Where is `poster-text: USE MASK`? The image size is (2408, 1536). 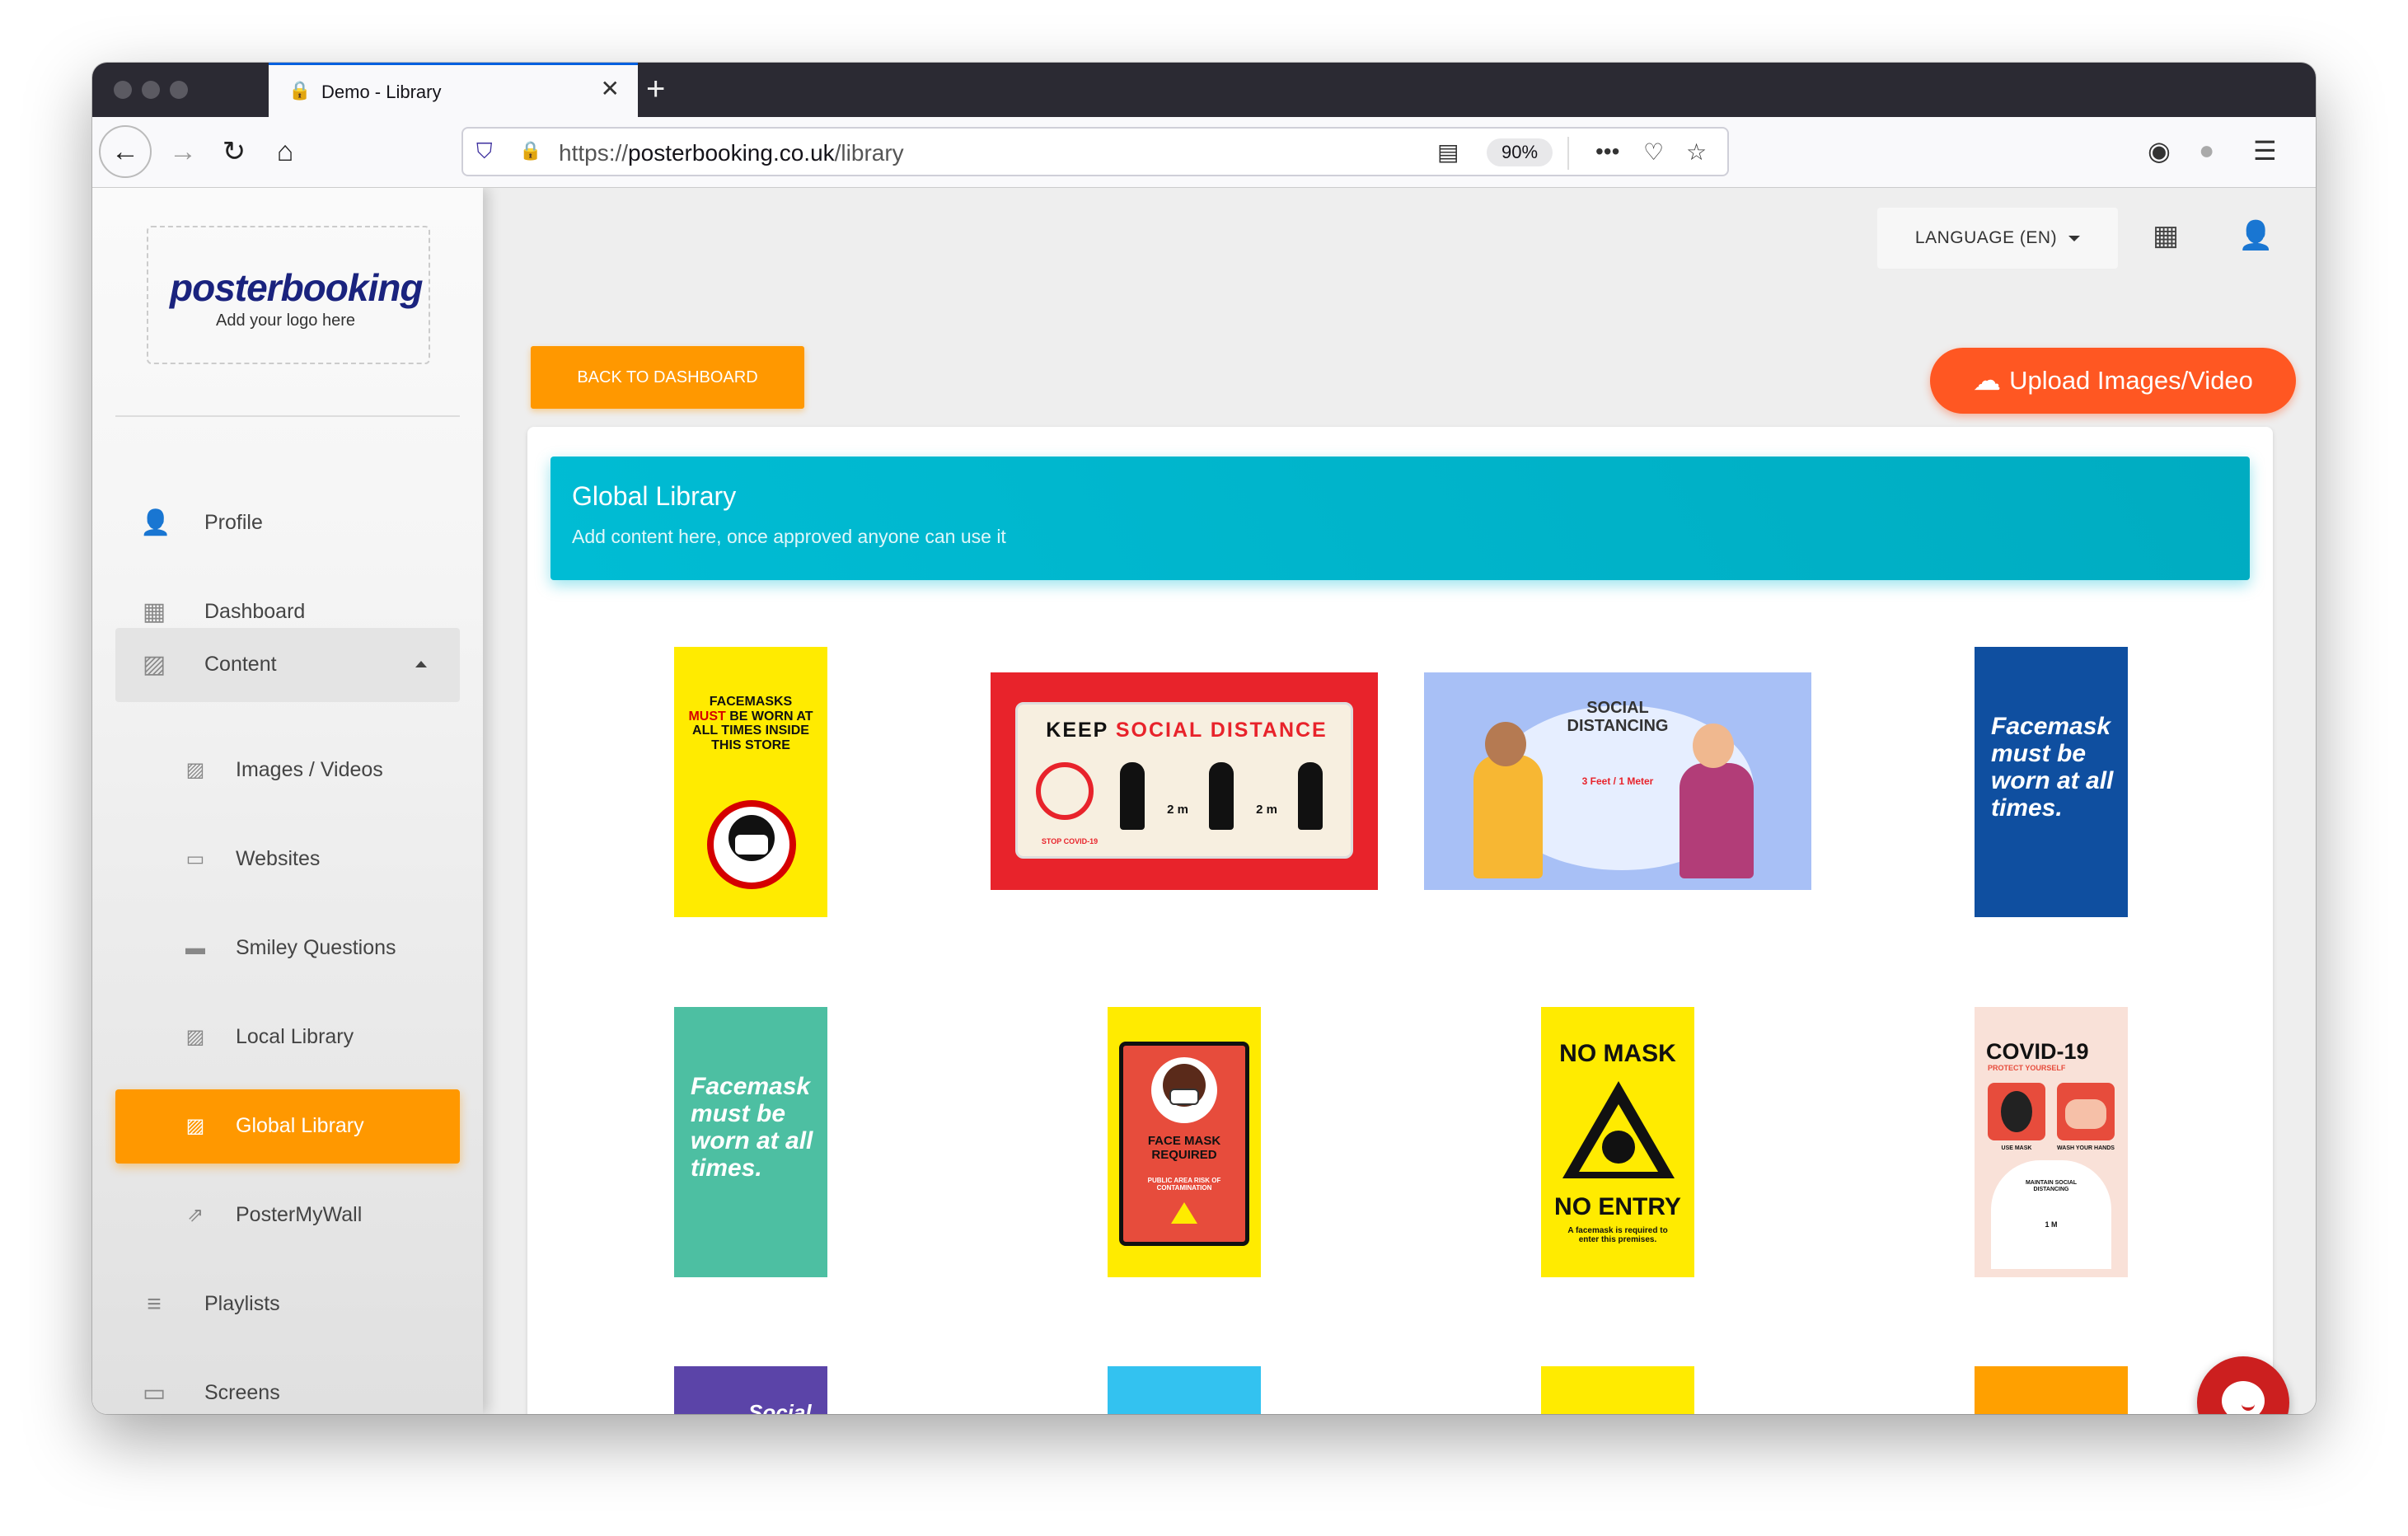
poster-text: USE MASK is located at coordinates (2017, 1148).